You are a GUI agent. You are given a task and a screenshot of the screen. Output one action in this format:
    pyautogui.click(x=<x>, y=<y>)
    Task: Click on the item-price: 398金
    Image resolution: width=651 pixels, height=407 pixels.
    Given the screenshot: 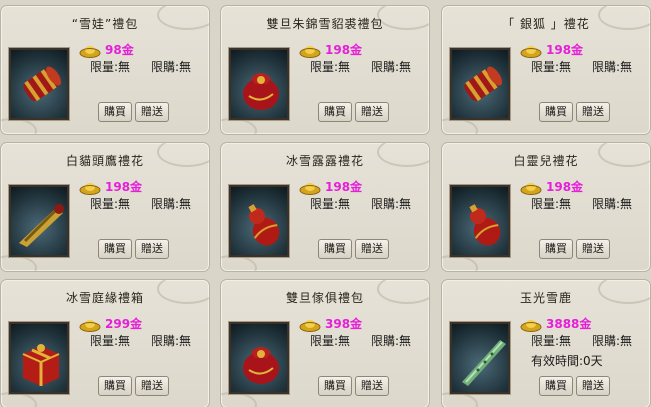 What is the action you would take?
    pyautogui.click(x=344, y=324)
    